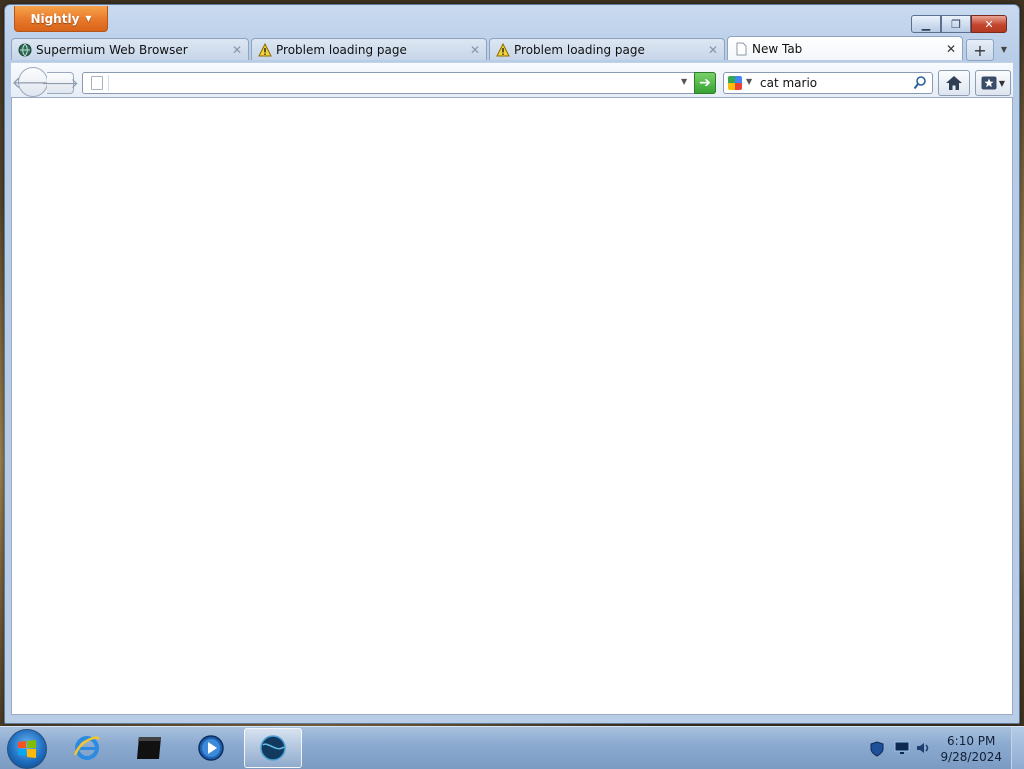 Image resolution: width=1024 pixels, height=769 pixels. I want to click on taskbar-terminal, so click(149, 748).